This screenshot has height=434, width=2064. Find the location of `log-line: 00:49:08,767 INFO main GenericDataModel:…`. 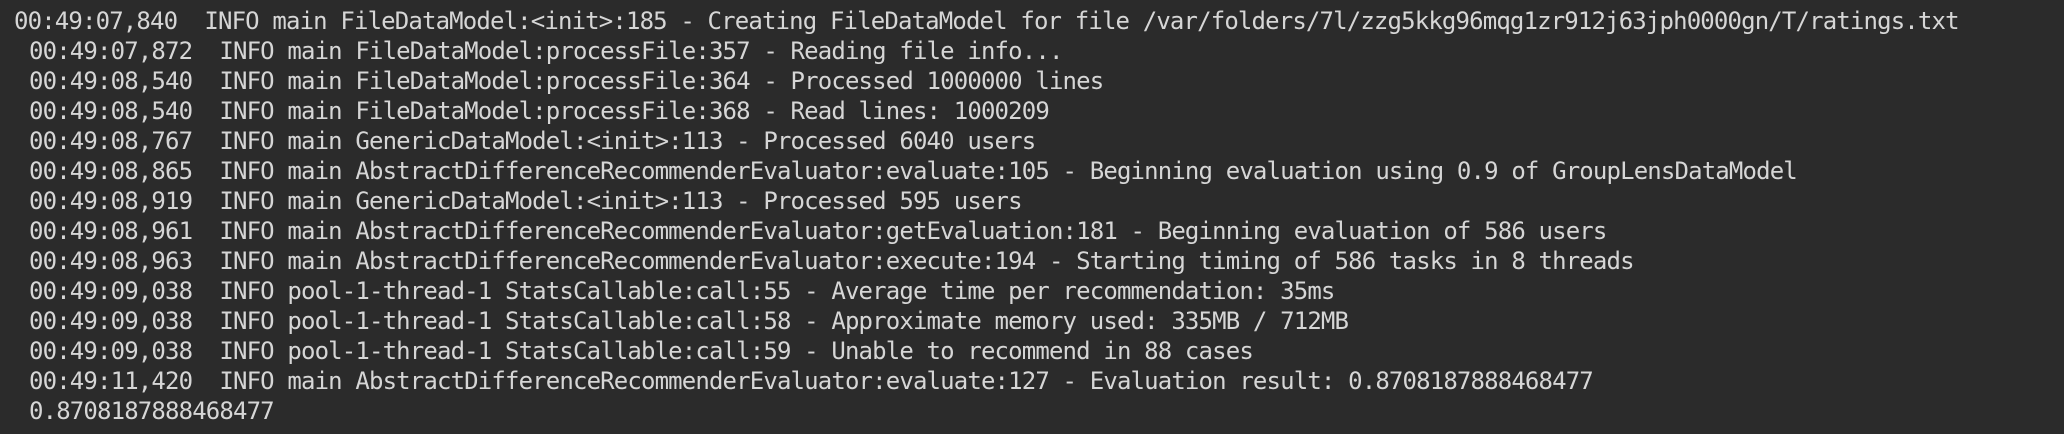

log-line: 00:49:08,767 INFO main GenericDataModel:… is located at coordinates (532, 141).